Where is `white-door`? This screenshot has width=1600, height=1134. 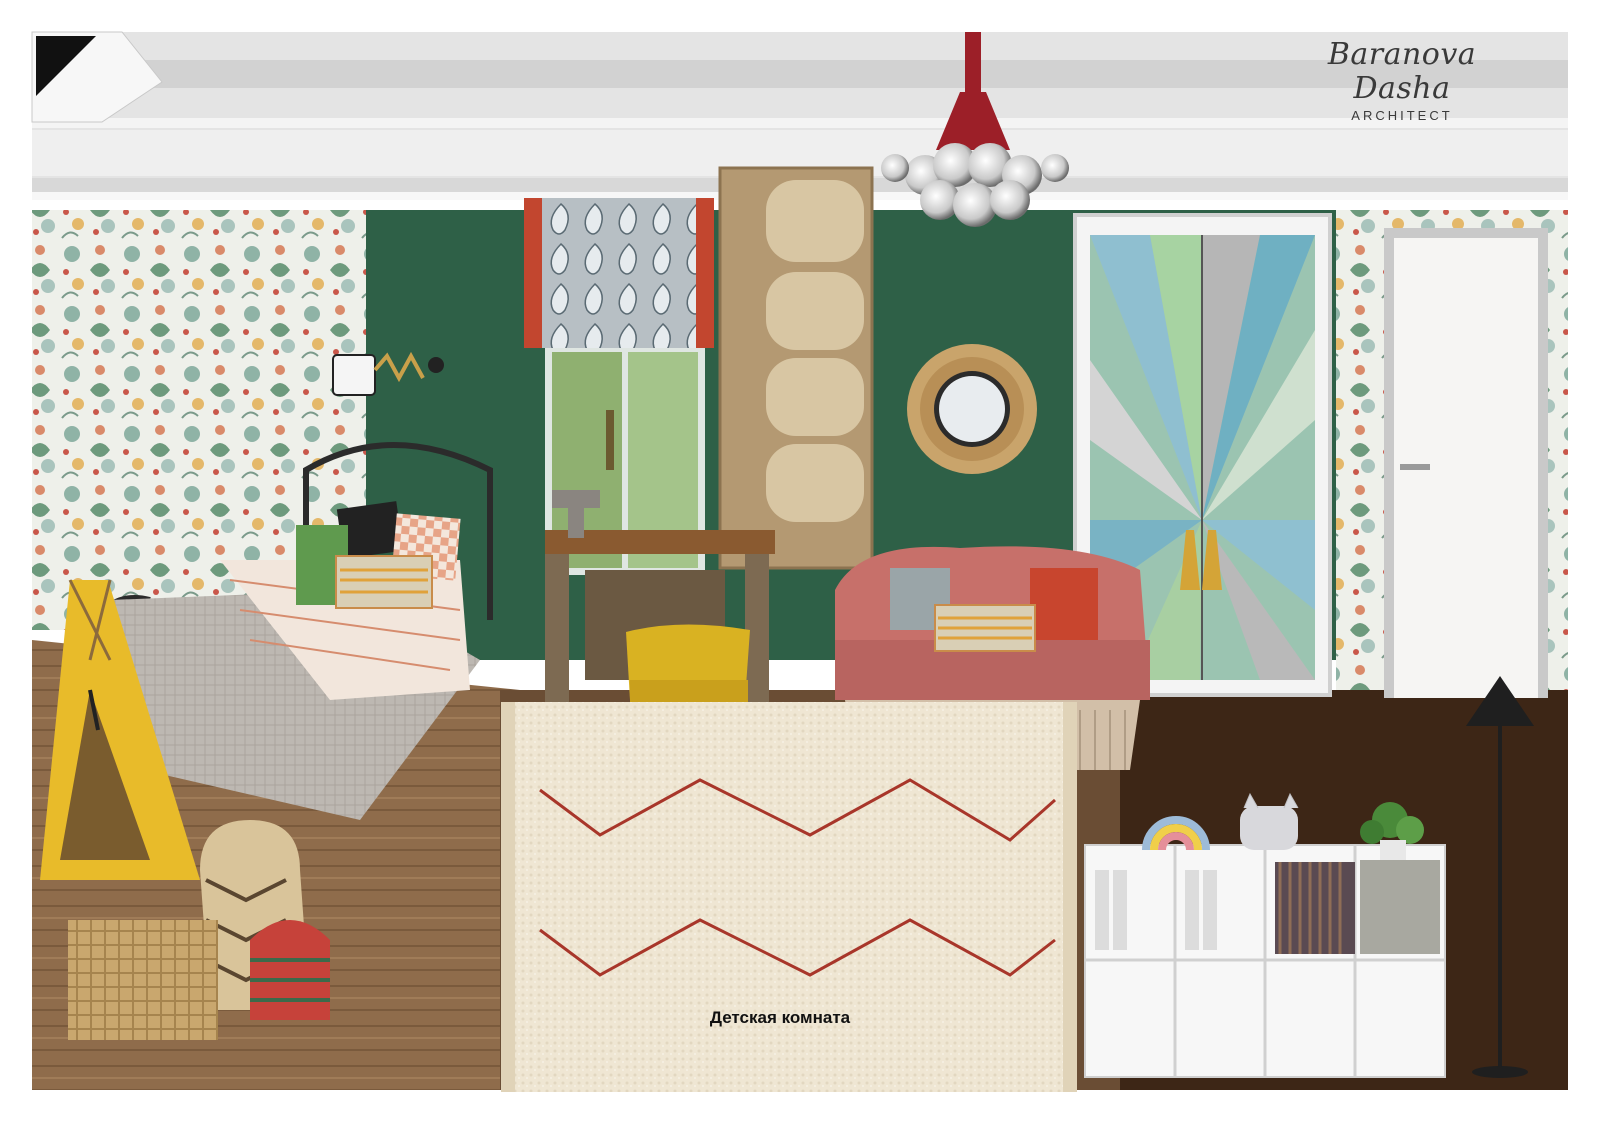 white-door is located at coordinates (1466, 463).